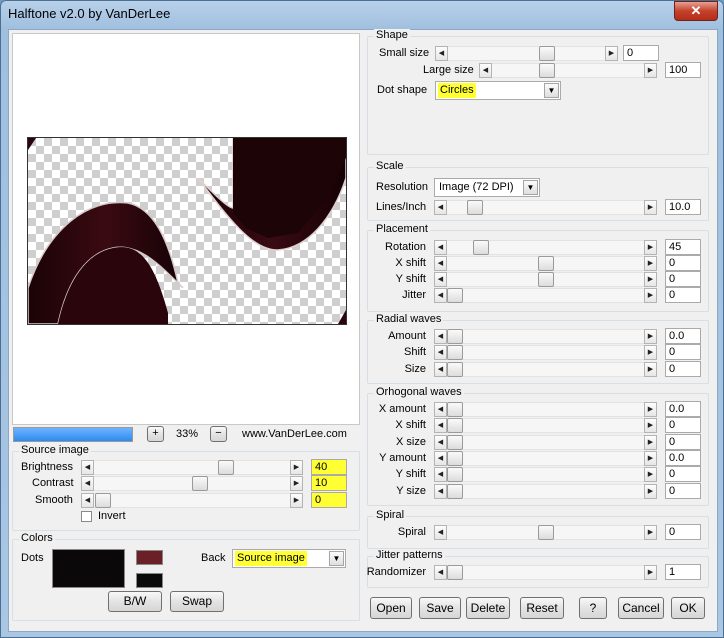  I want to click on radial-amount-right-arrow: ▶, so click(650, 336).